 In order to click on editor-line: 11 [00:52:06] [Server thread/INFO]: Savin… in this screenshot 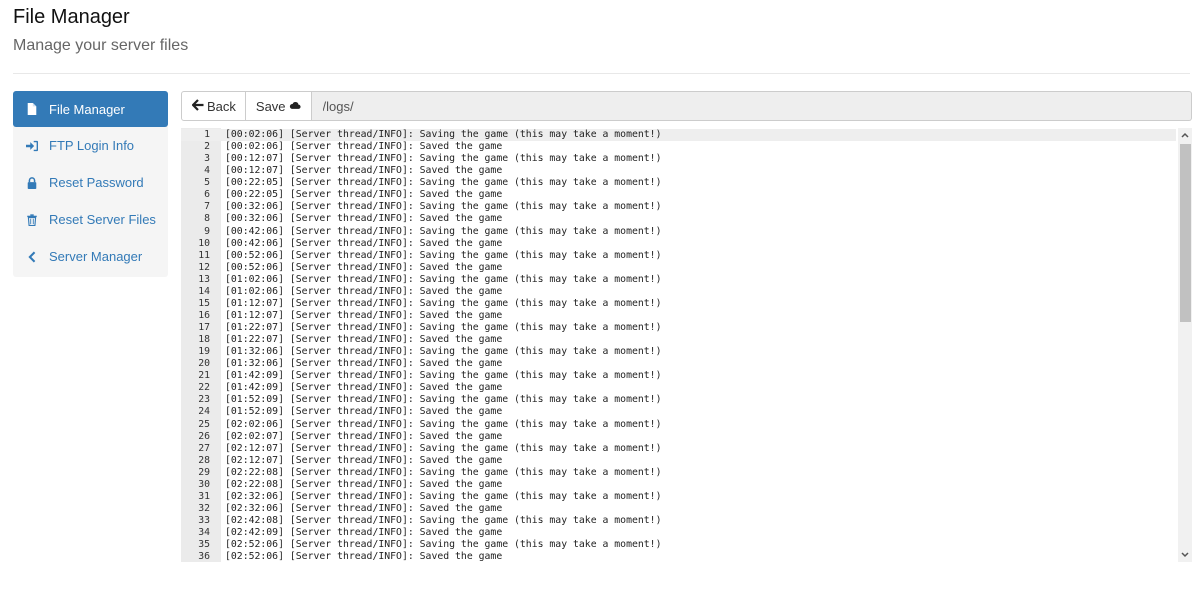, I will do `click(678, 256)`.